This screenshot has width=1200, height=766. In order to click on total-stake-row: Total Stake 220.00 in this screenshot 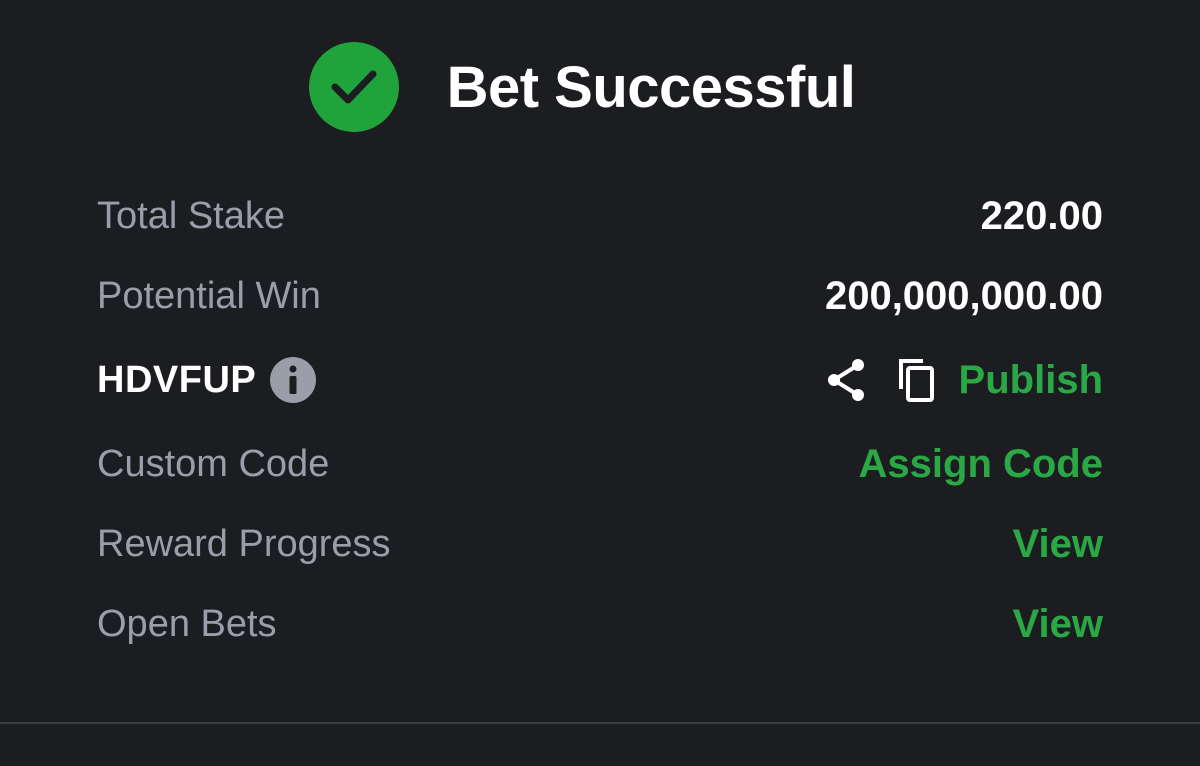, I will do `click(600, 216)`.